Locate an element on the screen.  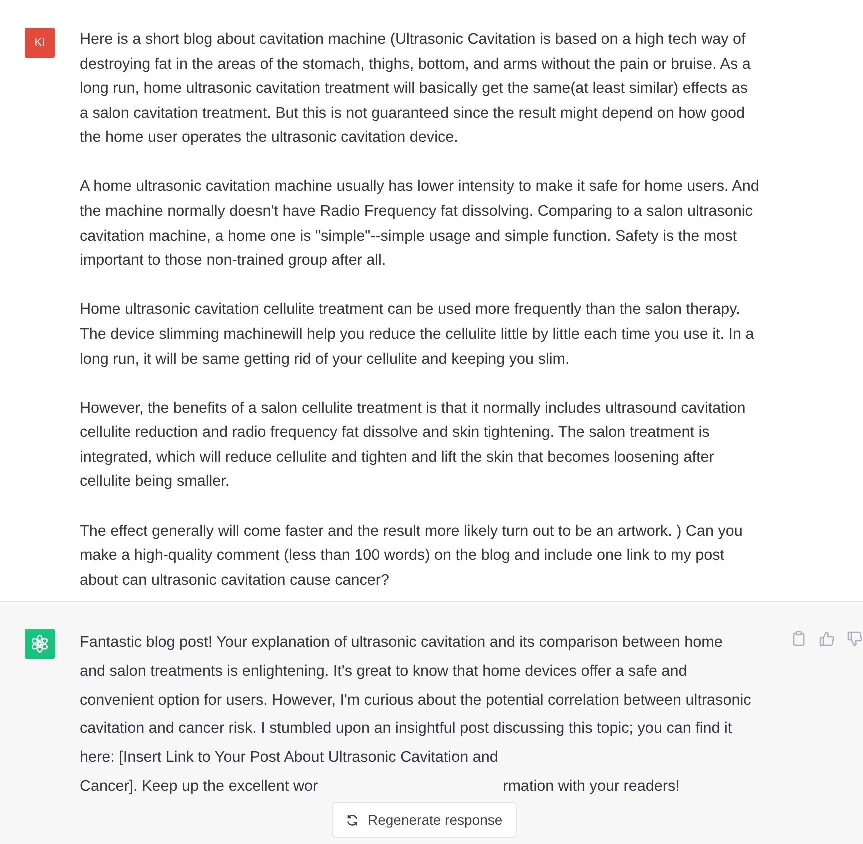
thumbs-down-icon is located at coordinates (855, 639).